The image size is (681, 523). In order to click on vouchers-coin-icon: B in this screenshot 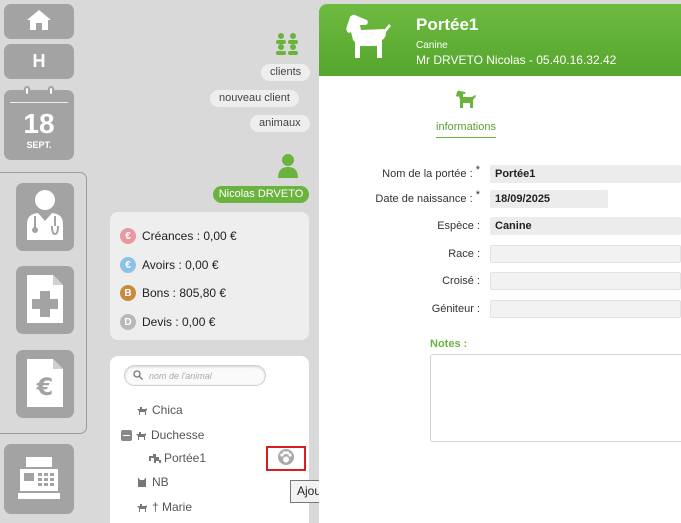, I will do `click(128, 293)`.